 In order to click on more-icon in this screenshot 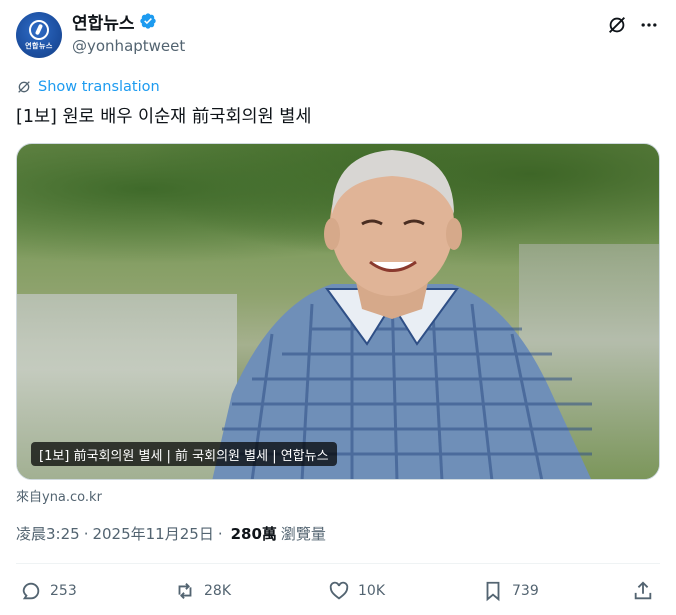, I will do `click(649, 25)`.